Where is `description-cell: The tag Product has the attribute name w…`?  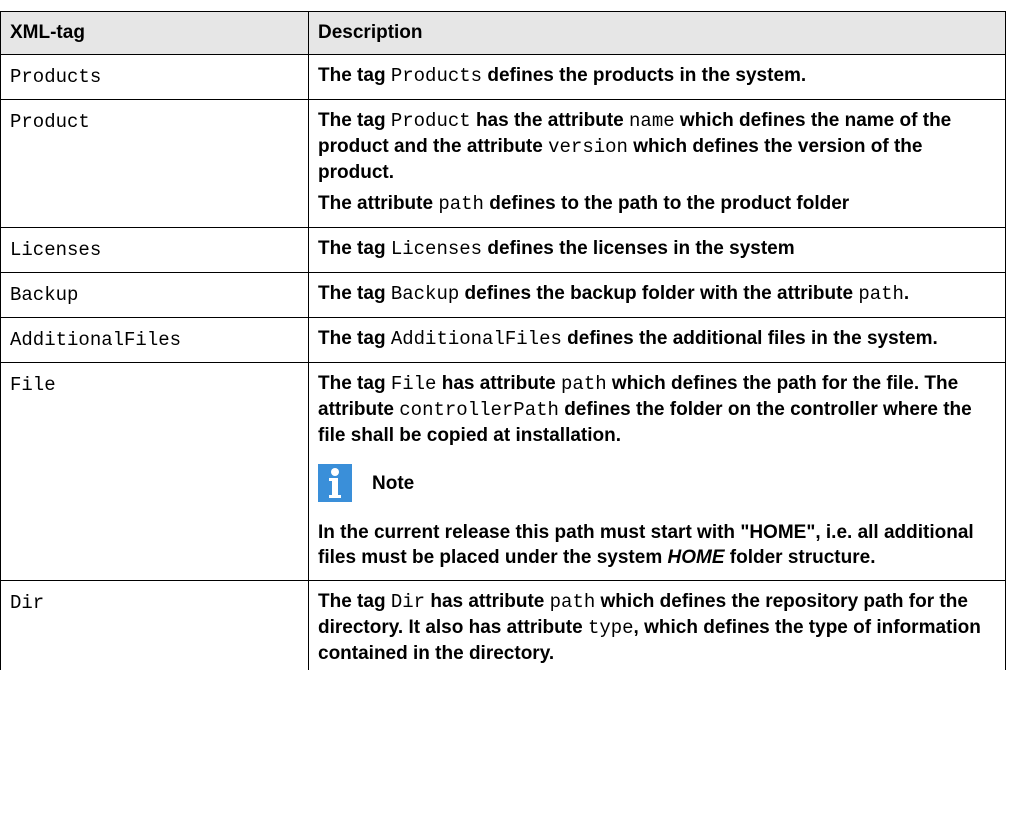
description-cell: The tag Product has the attribute name w… is located at coordinates (657, 163).